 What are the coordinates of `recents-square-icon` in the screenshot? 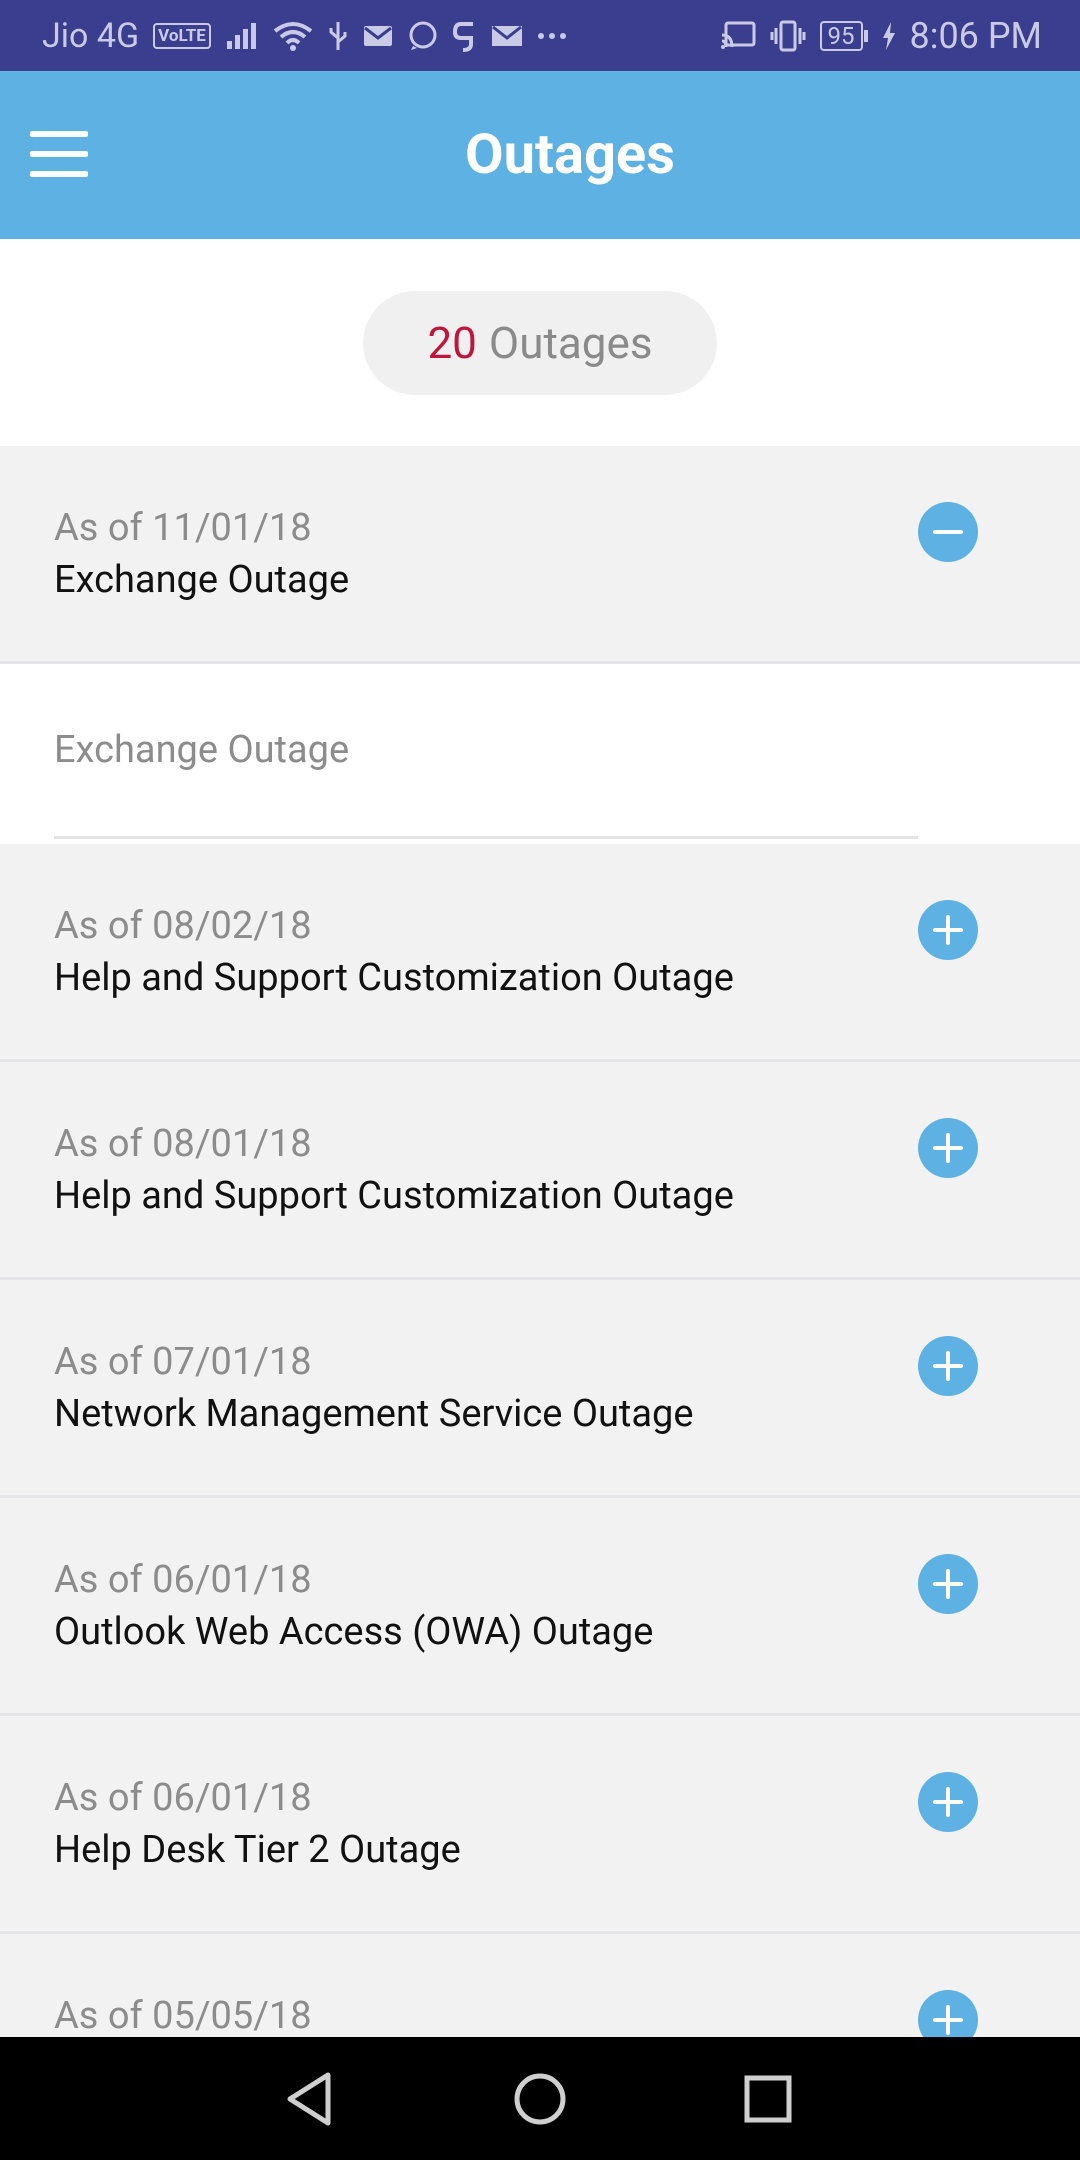 It's located at (768, 2098).